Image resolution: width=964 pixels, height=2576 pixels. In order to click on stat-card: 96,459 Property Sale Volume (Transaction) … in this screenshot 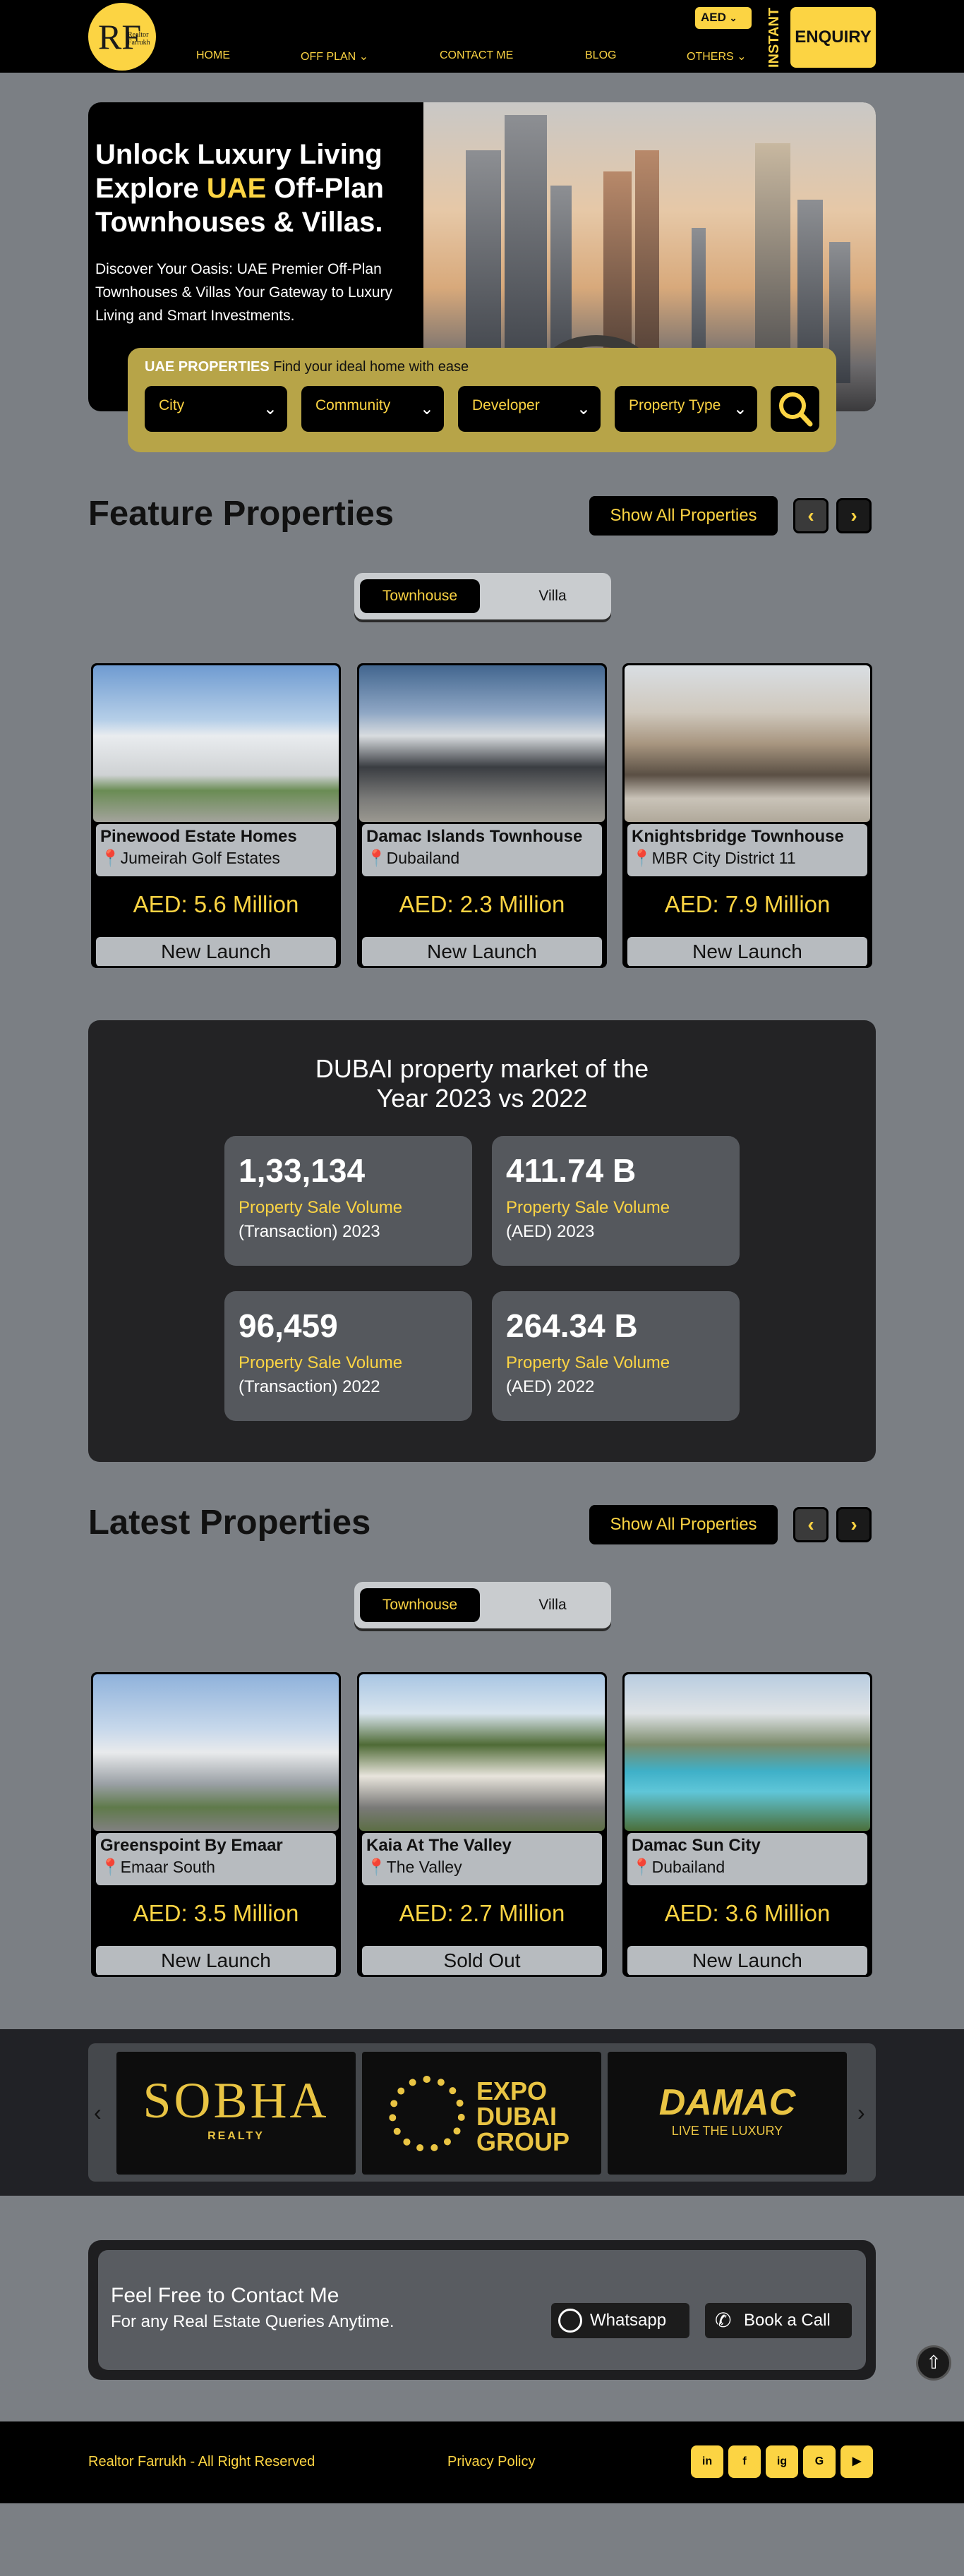, I will do `click(348, 1356)`.